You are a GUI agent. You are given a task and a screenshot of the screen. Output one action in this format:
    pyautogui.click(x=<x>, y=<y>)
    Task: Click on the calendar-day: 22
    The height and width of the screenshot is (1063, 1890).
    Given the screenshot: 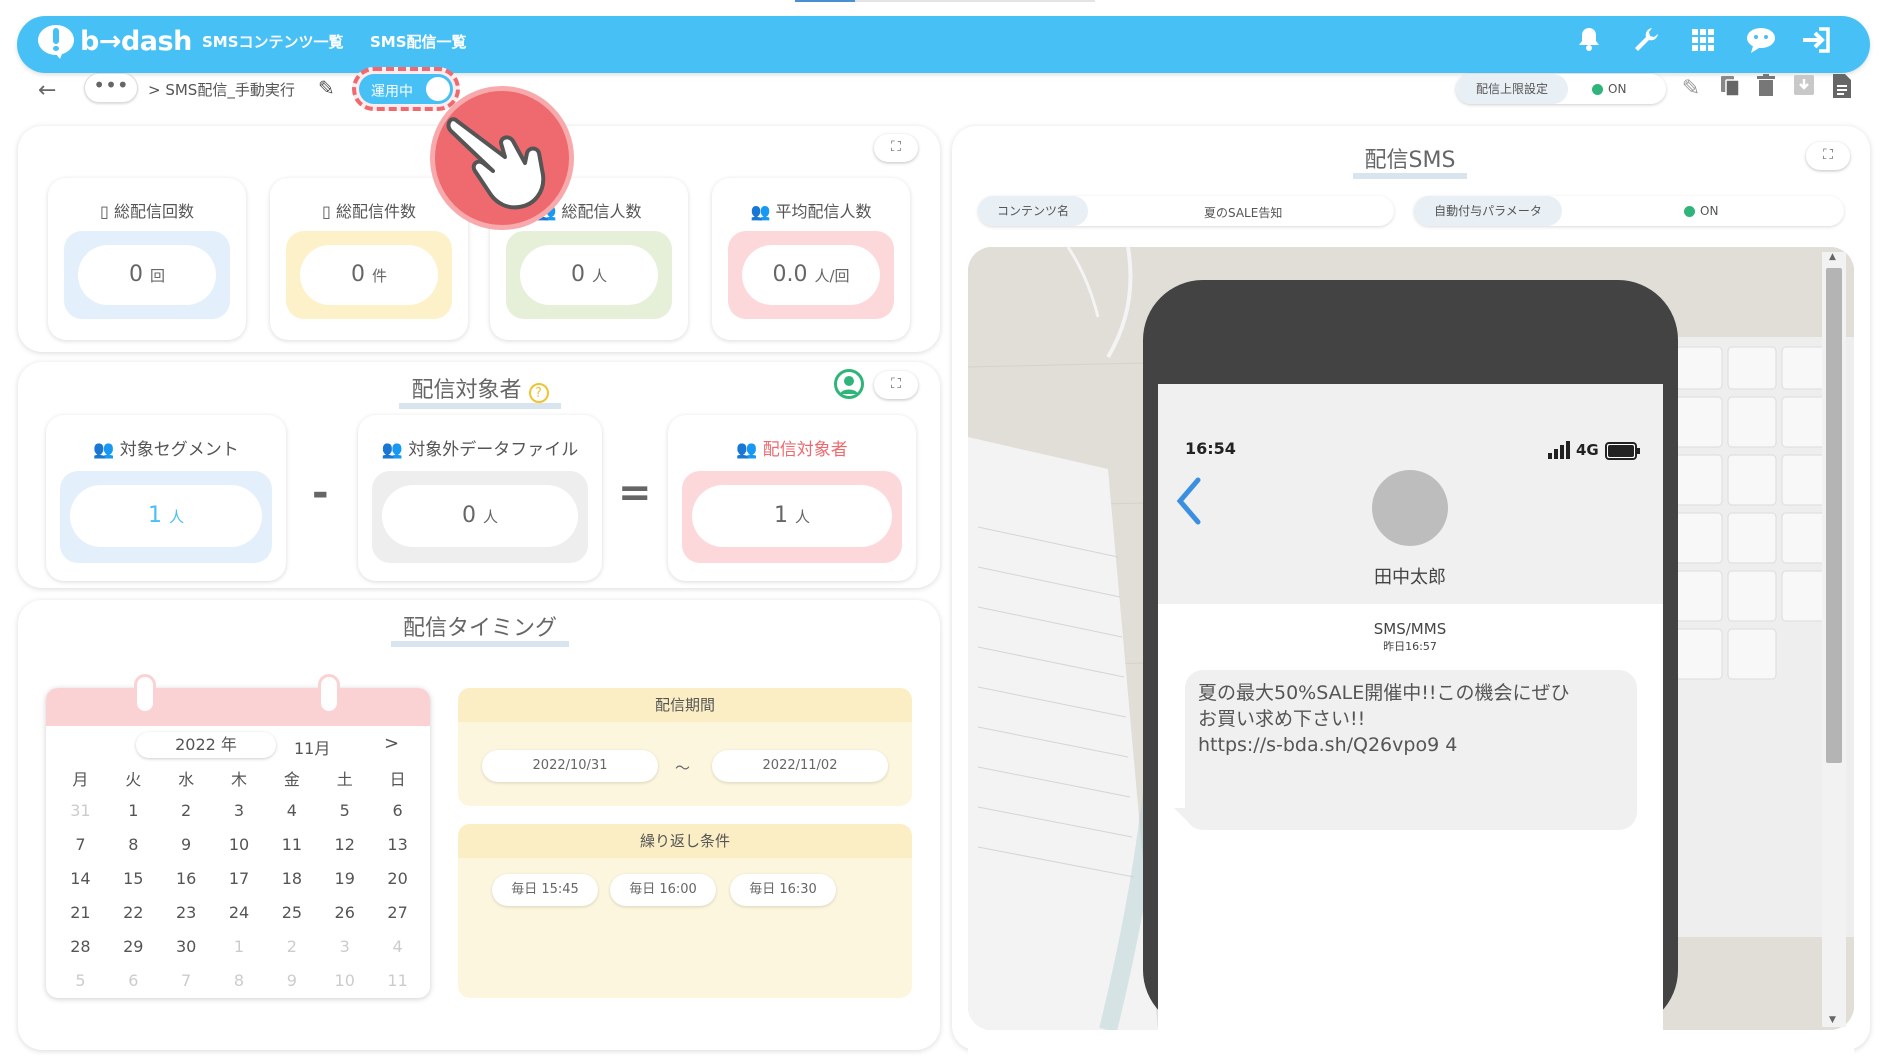 What is the action you would take?
    pyautogui.click(x=133, y=913)
    